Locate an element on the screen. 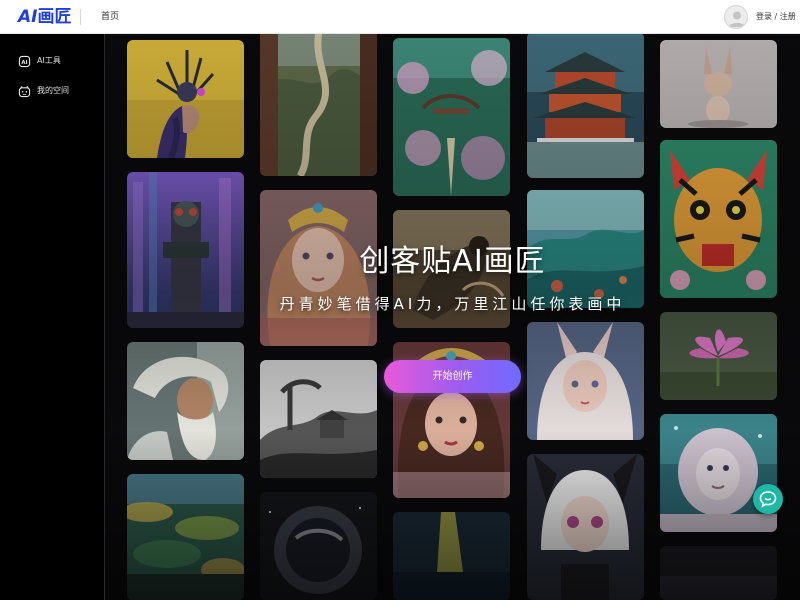 This screenshot has width=800, height=600. art-neon-water is located at coordinates (451, 556).